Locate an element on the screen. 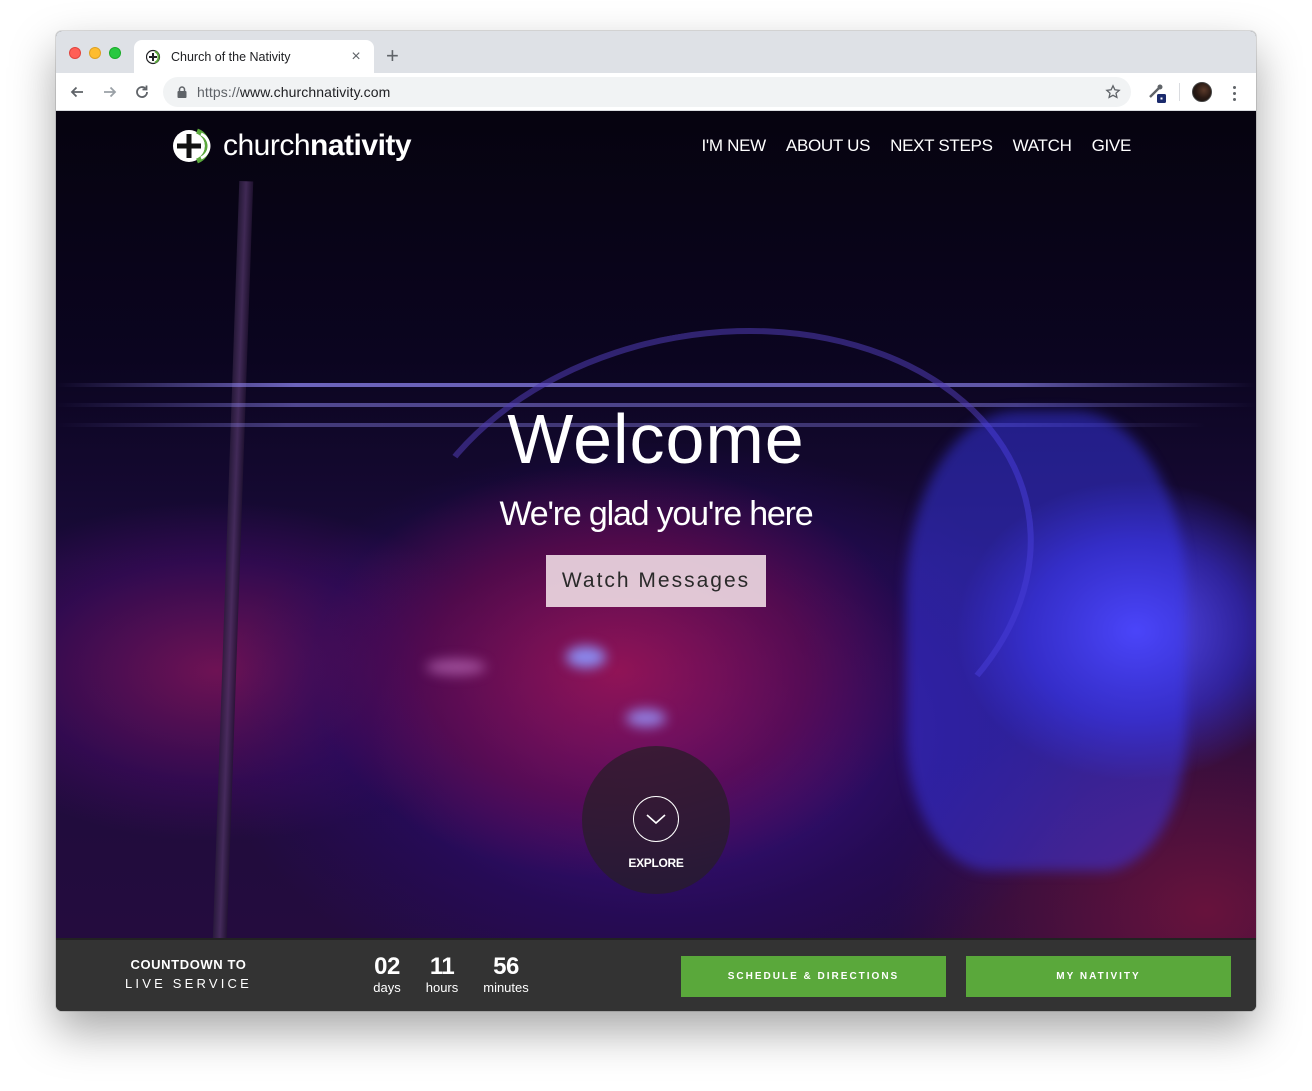 Image resolution: width=1312 pixels, height=1091 pixels. logo-text-nativity: nativity is located at coordinates (361, 145).